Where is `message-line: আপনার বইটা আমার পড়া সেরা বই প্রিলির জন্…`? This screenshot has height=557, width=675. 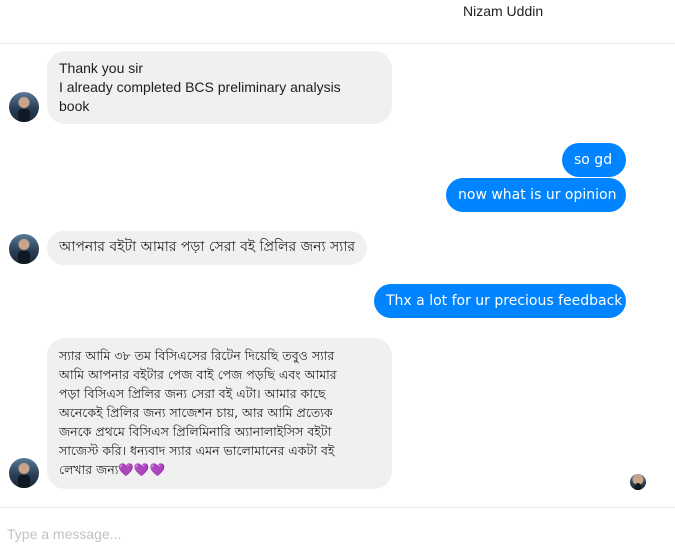 message-line: আপনার বইটা আমার পড়া সেরা বই প্রিলির জন্… is located at coordinates (207, 247).